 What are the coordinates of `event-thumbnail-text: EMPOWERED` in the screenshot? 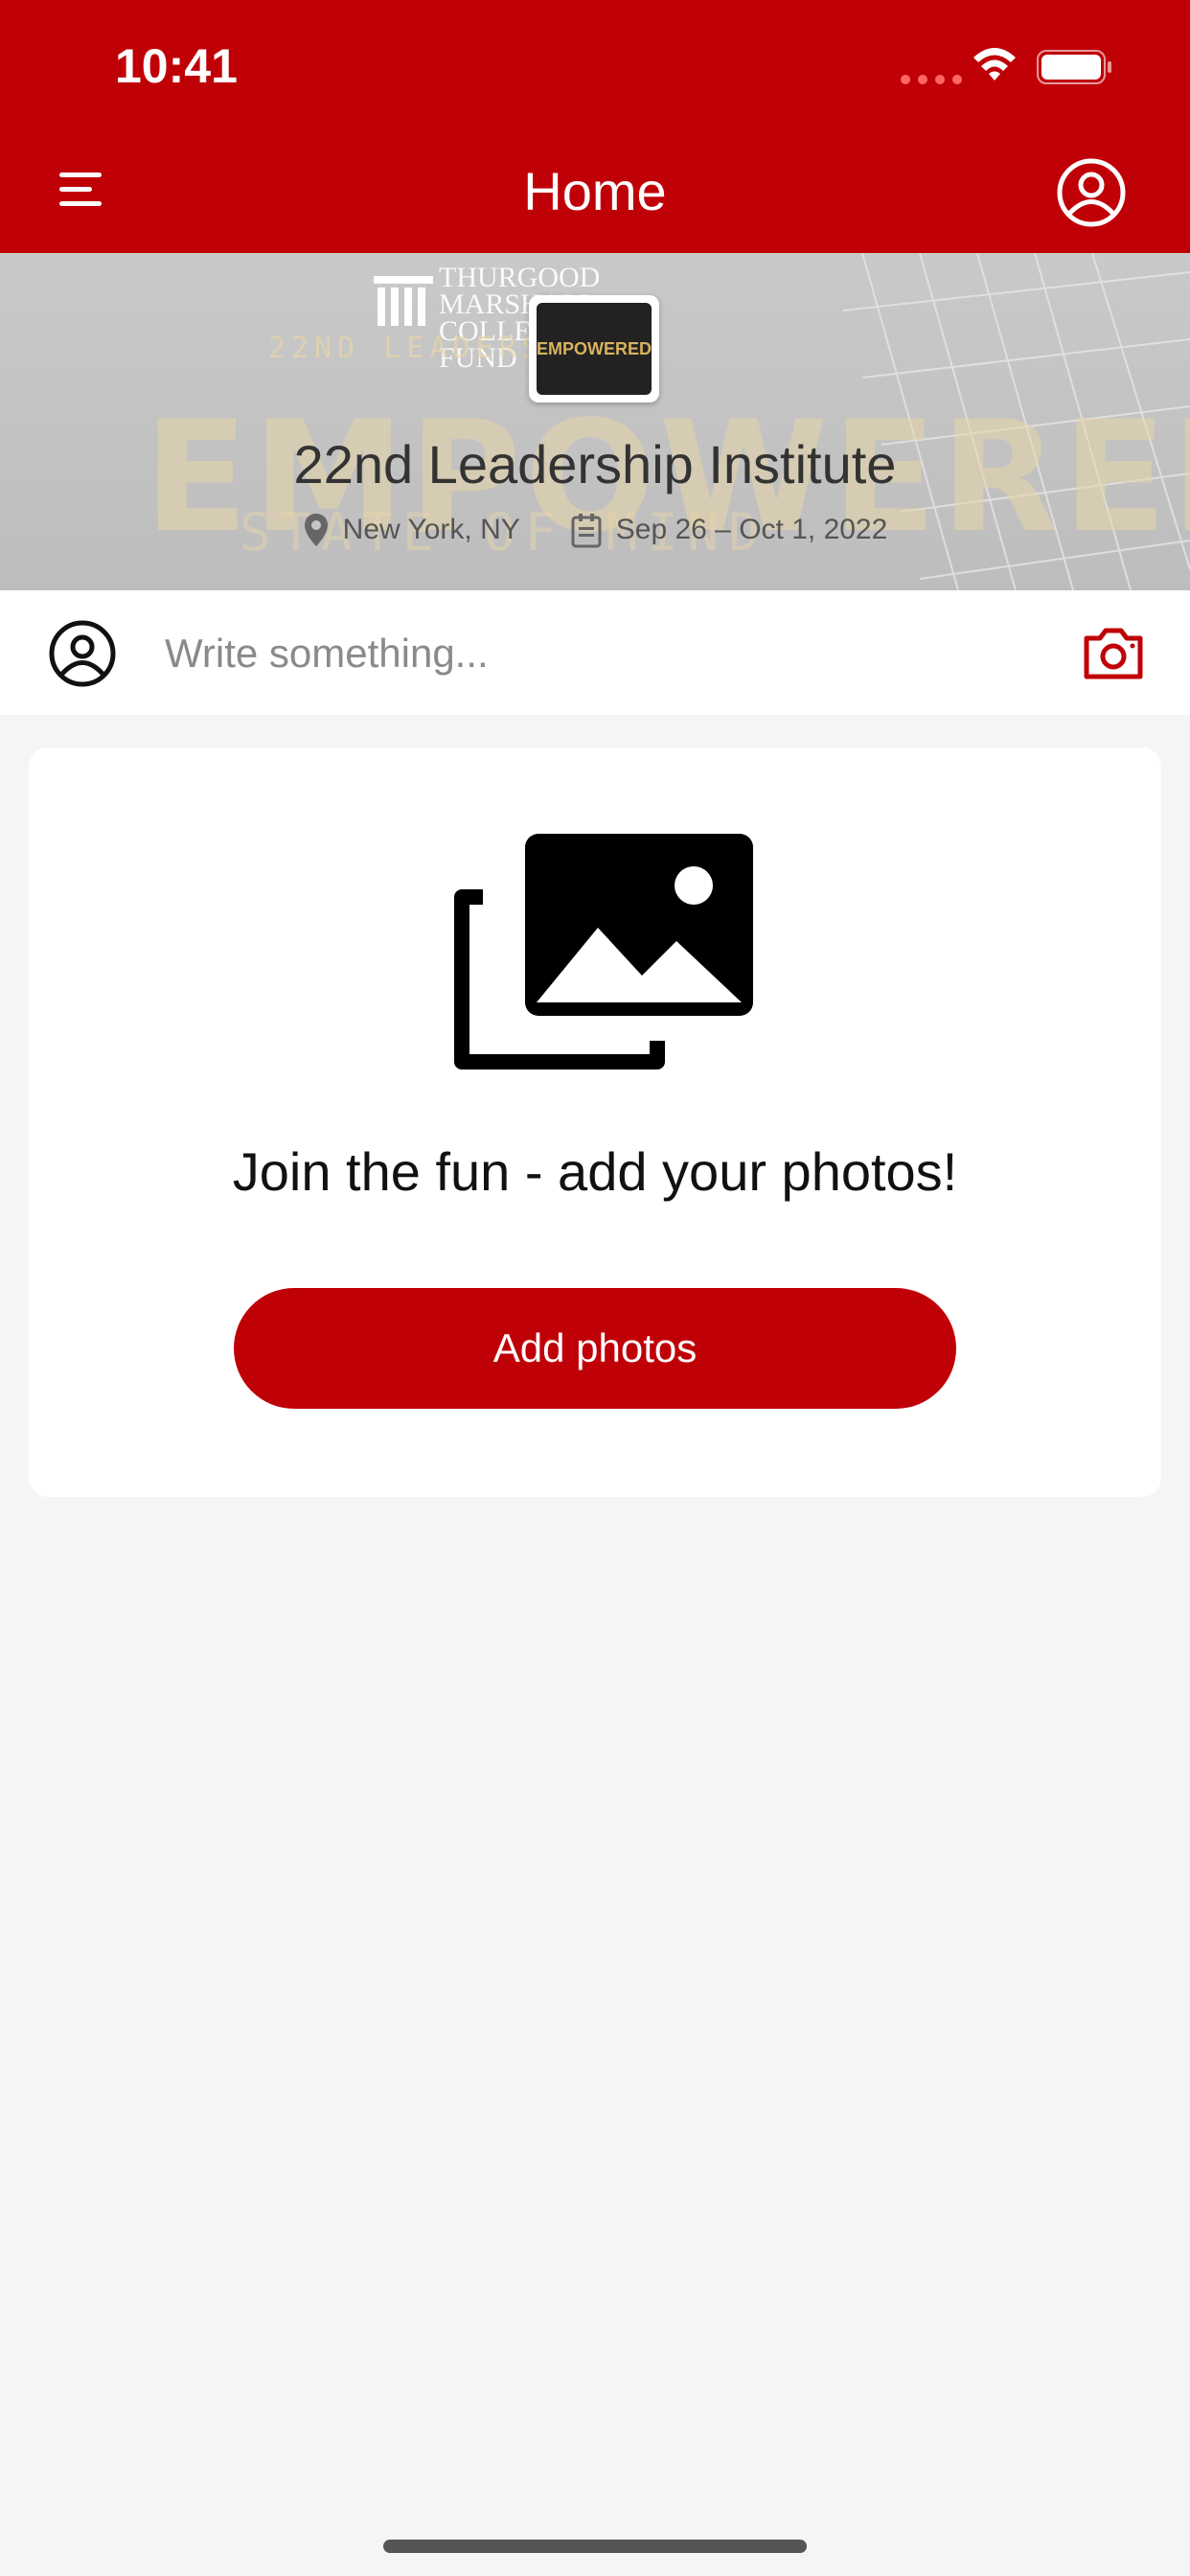 It's located at (594, 349).